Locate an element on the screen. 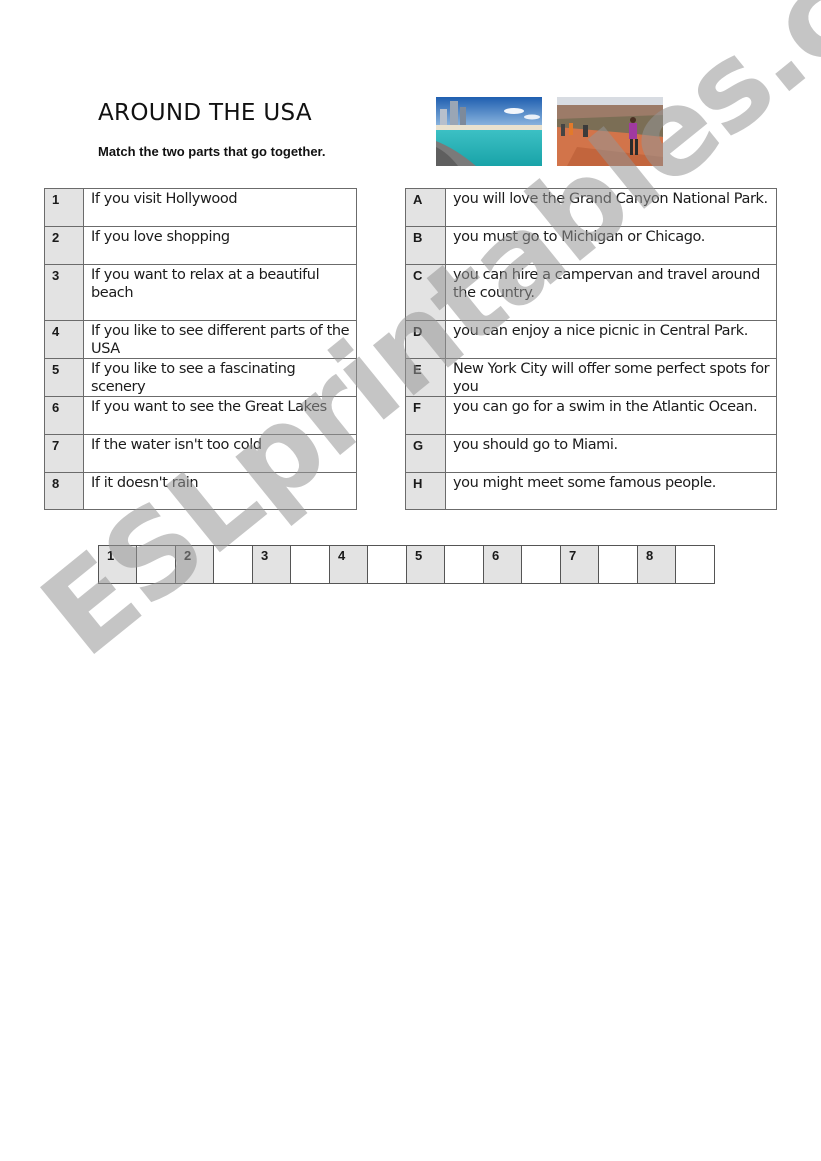  answer-number: 2 is located at coordinates (194, 564).